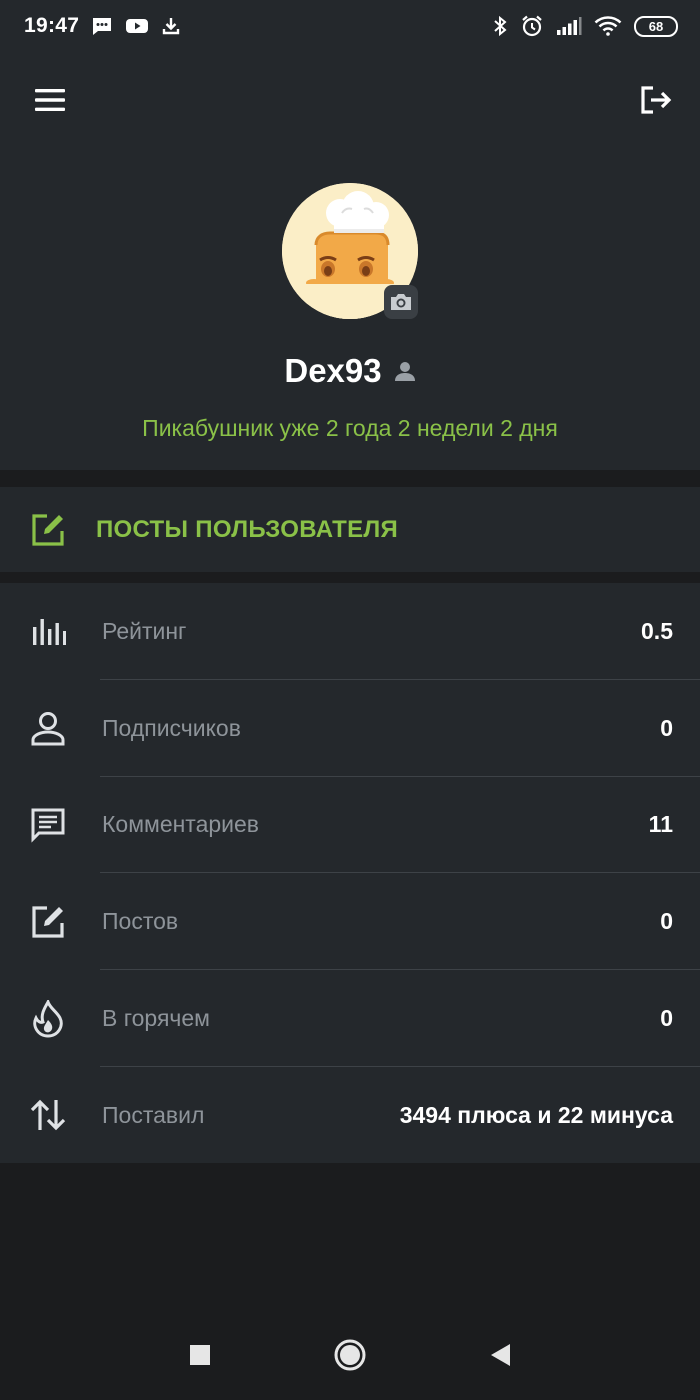 Image resolution: width=700 pixels, height=1400 pixels. I want to click on stat-row-comments: Комментариев 11, so click(350, 825).